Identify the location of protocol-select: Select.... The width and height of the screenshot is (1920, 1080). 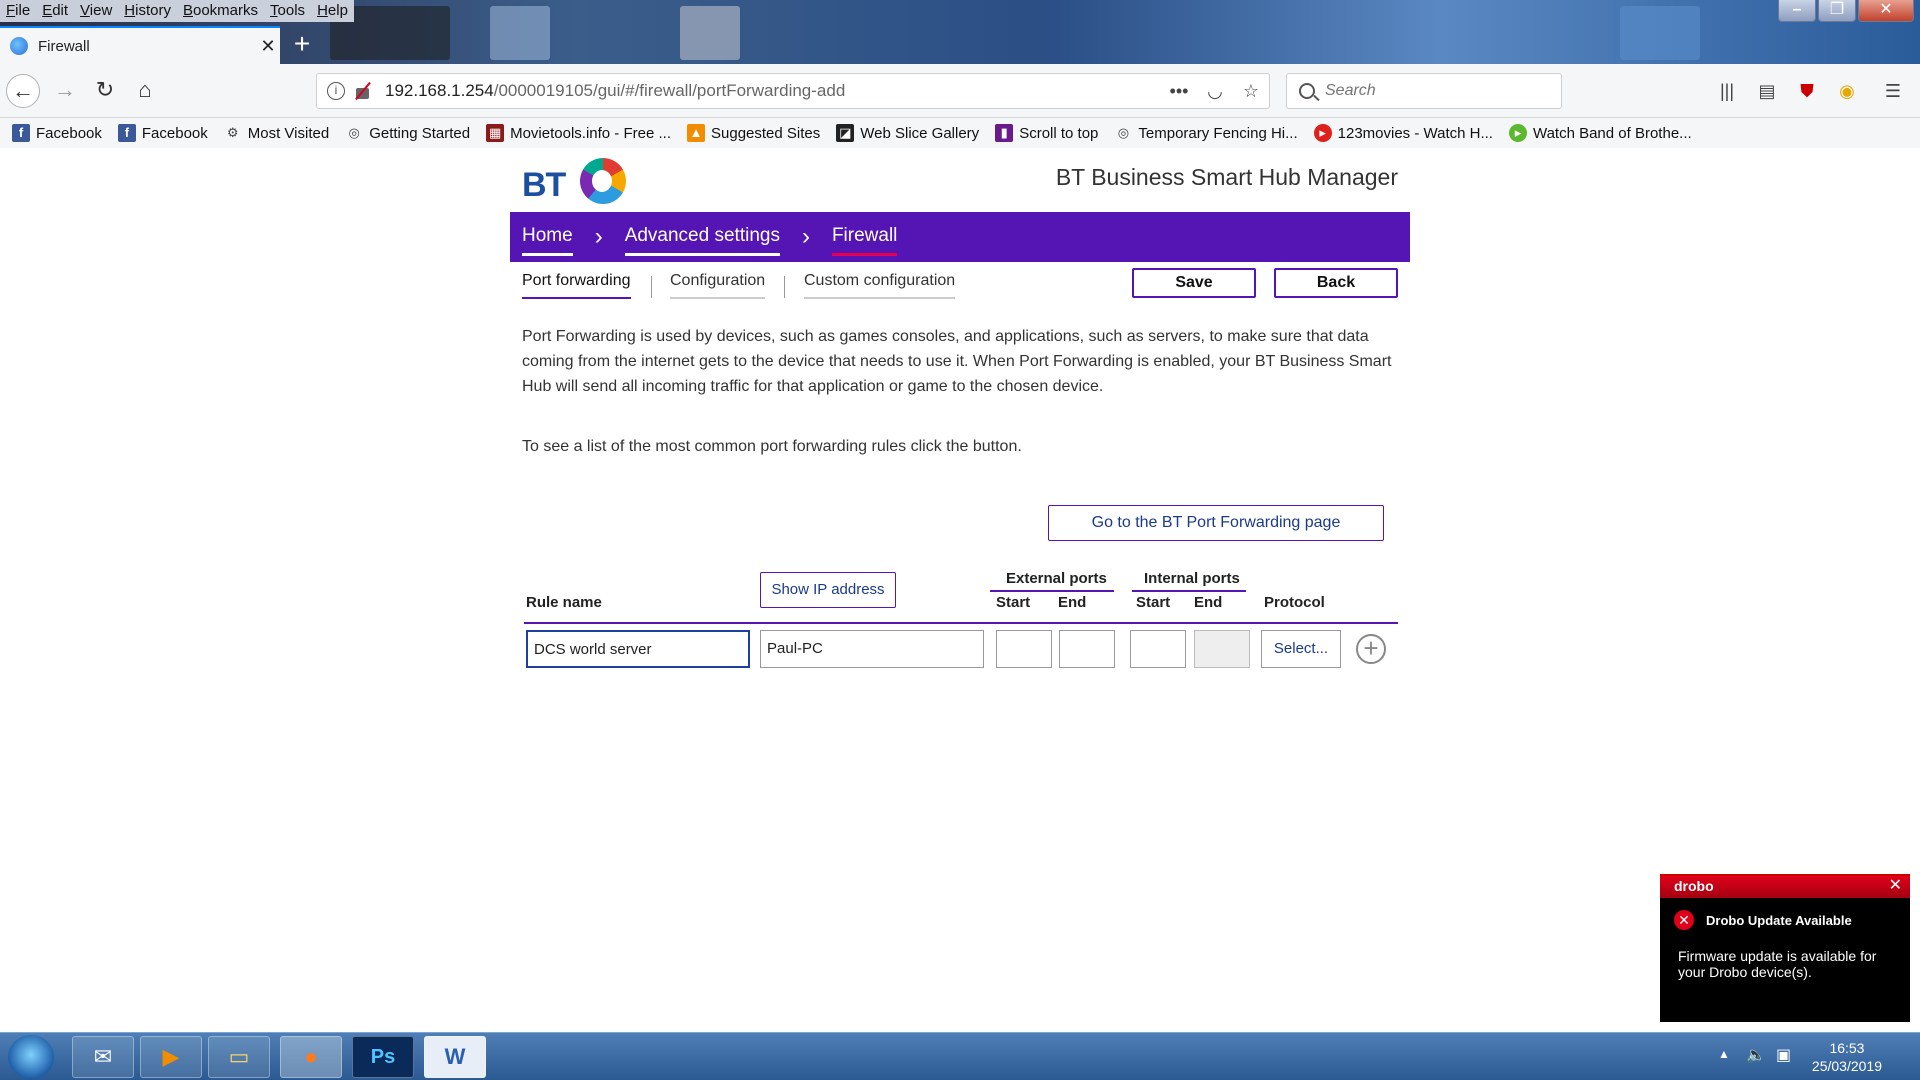
(1301, 649).